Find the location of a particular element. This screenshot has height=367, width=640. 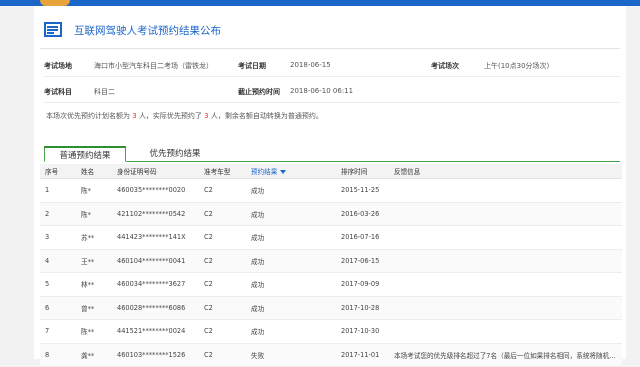

col-header-id: 身份证明号码 is located at coordinates (155, 171).